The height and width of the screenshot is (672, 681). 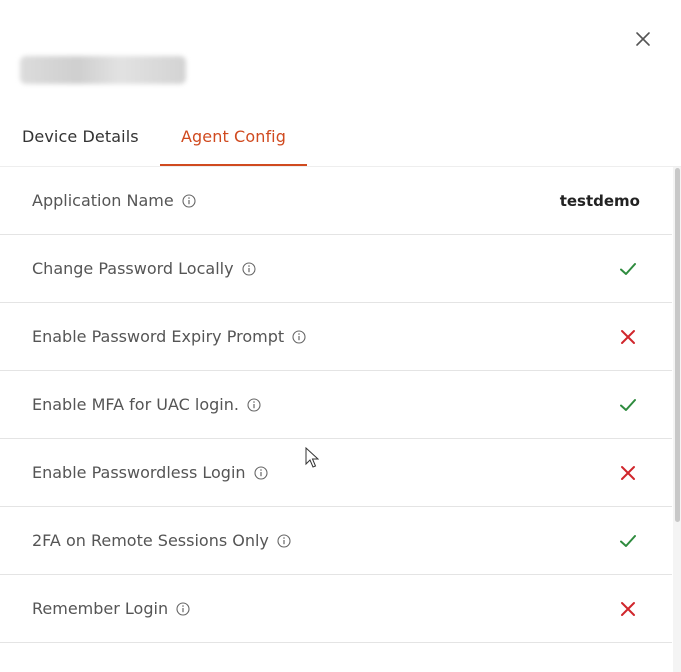 What do you see at coordinates (336, 609) in the screenshot?
I see `config-row-remember-login: Remember Login` at bounding box center [336, 609].